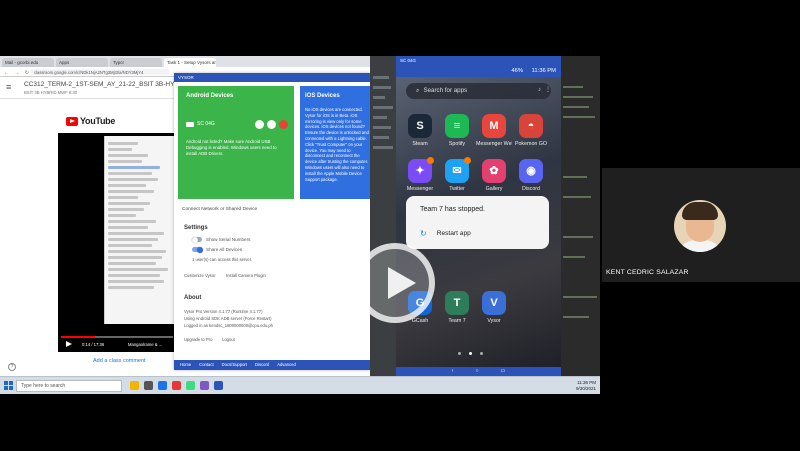  I want to click on youtube-logo: YouTube, so click(90, 121).